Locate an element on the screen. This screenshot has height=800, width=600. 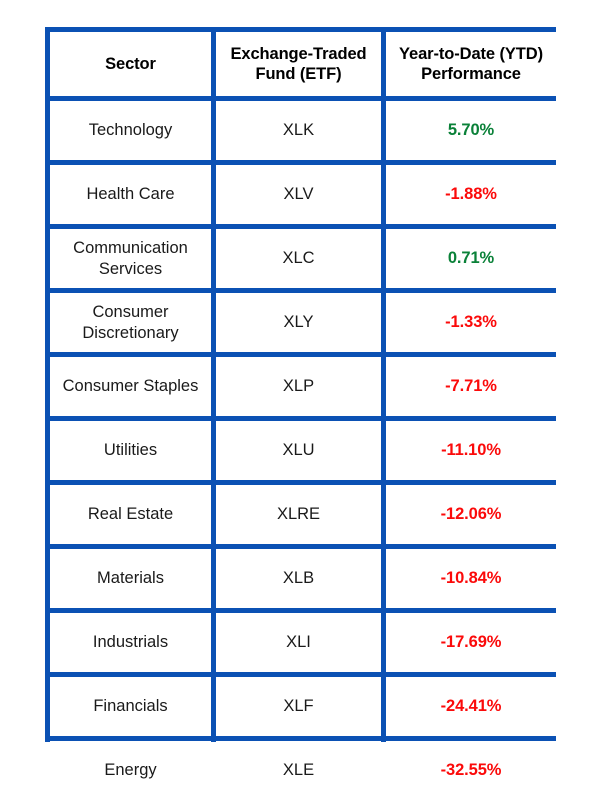
table-row: Utilities XLU -11.10% is located at coordinates (303, 450).